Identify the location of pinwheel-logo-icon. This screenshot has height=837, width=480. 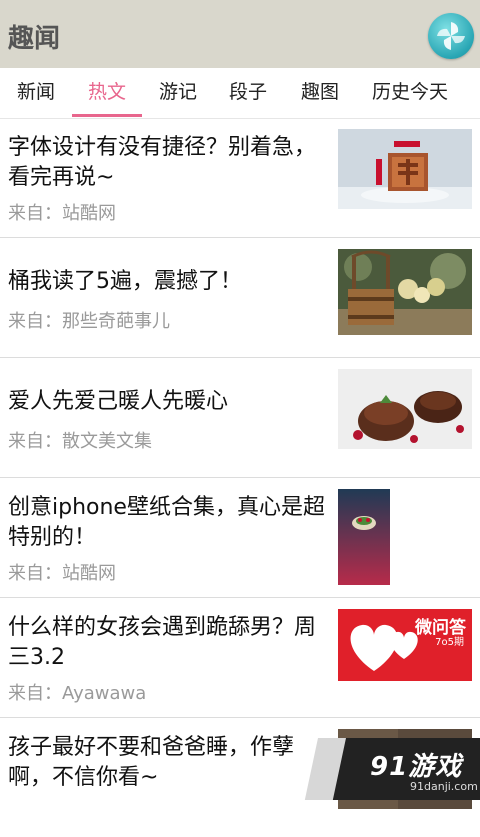
(451, 36).